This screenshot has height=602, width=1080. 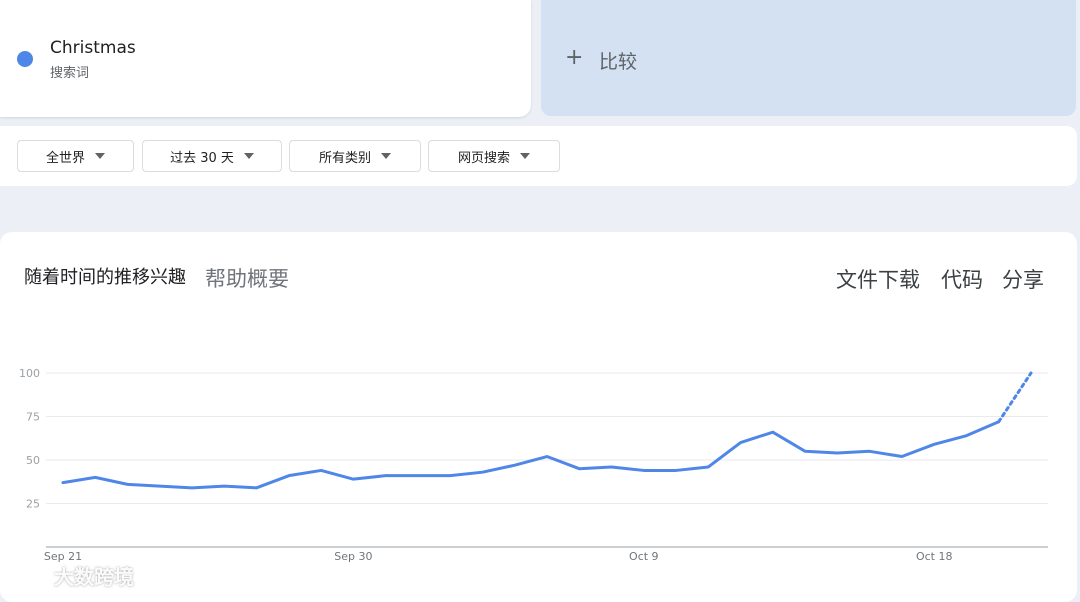 I want to click on y-tick-label: 75, so click(x=33, y=417).